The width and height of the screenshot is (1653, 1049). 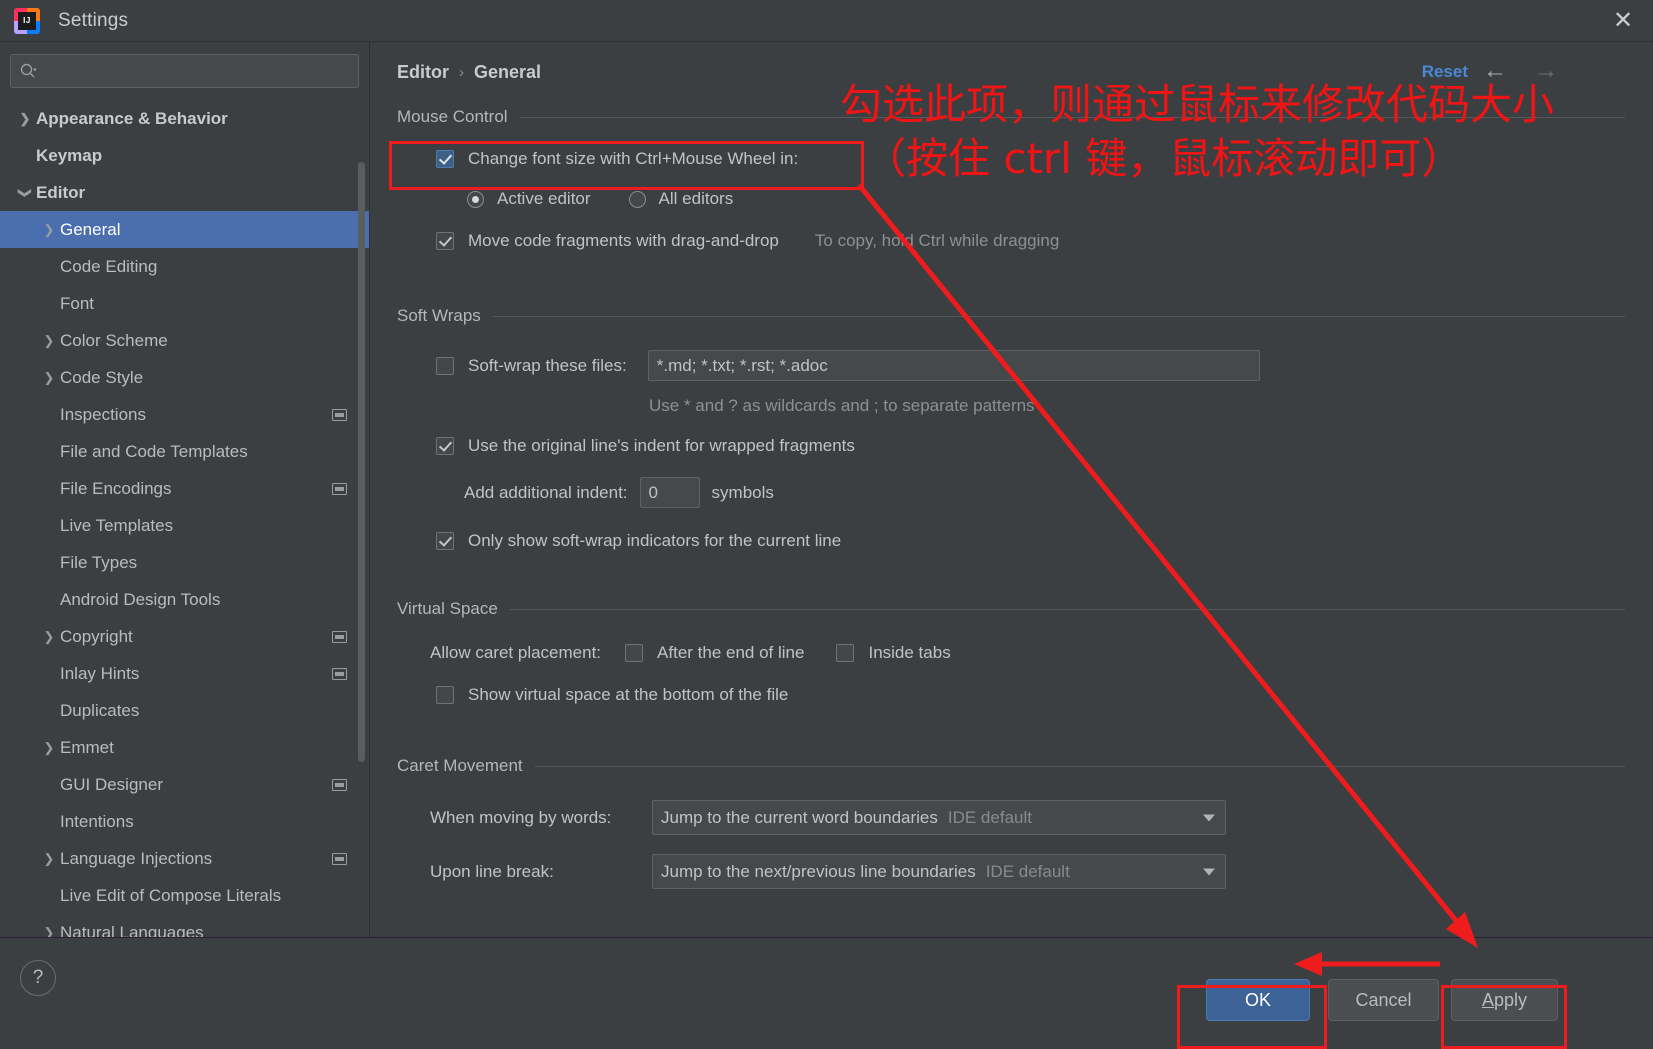 What do you see at coordinates (742, 492) in the screenshot?
I see `add-indent-suffix: symbols` at bounding box center [742, 492].